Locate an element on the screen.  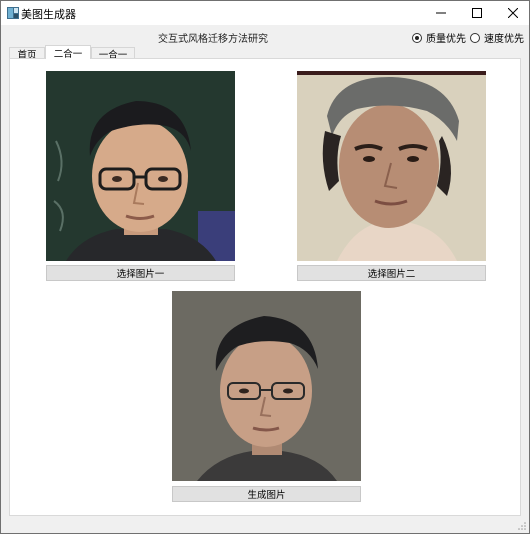
header-row: 交互式风格迁移方法研究 质量优先 速度优先 is located at coordinates (265, 35).